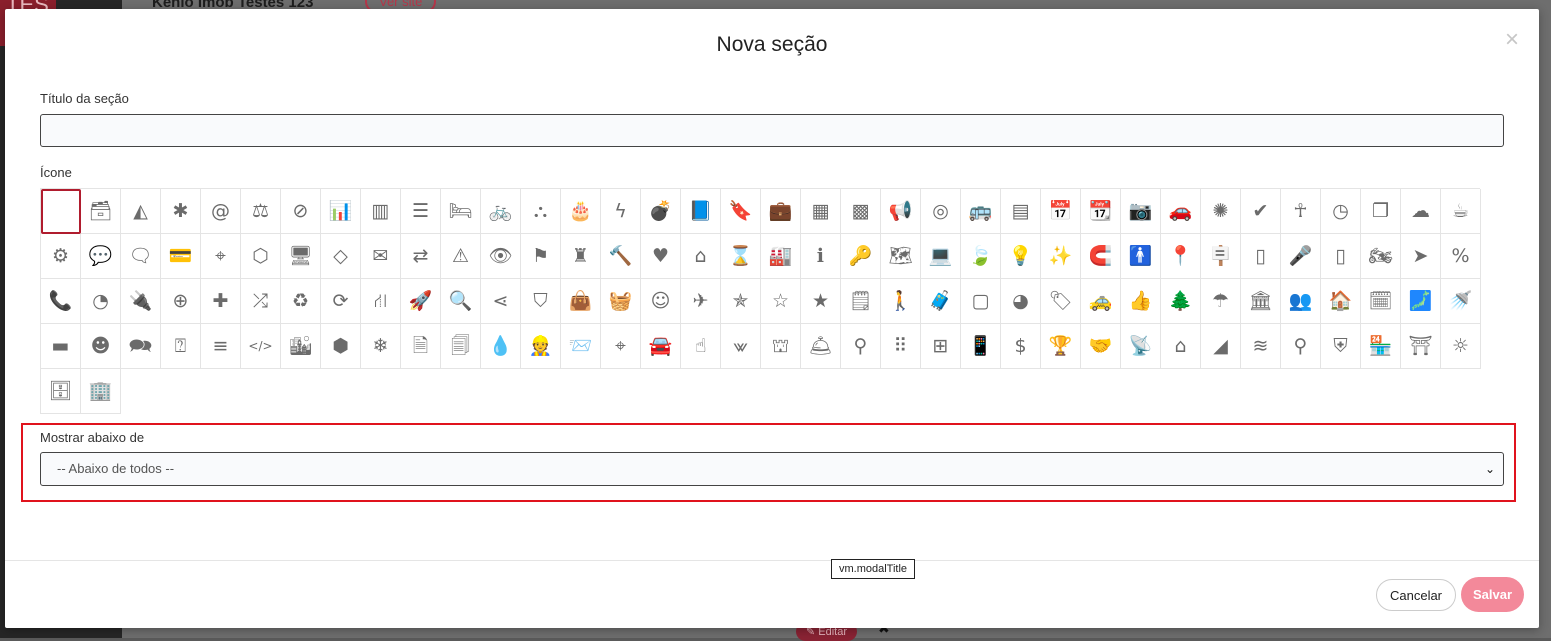  Describe the element at coordinates (221, 301) in the screenshot. I see `icon-option: ✚` at that location.